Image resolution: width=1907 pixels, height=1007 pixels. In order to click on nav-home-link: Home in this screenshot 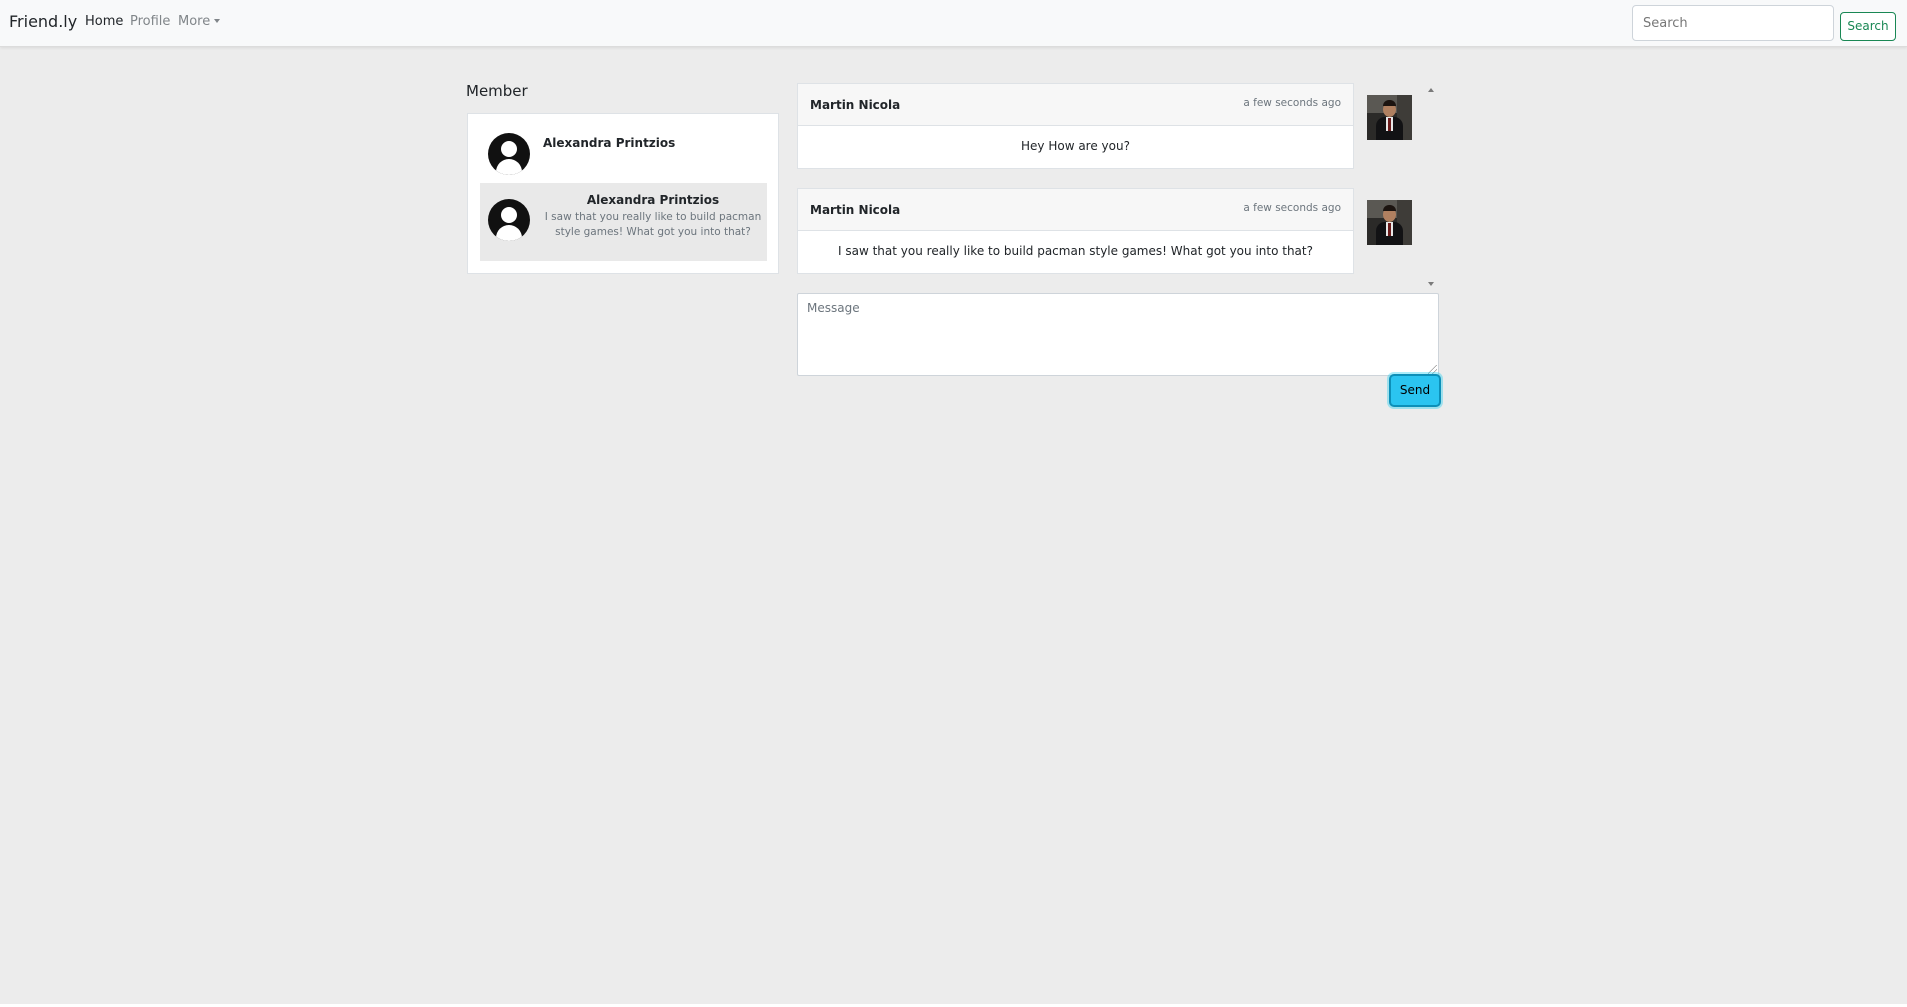, I will do `click(104, 21)`.